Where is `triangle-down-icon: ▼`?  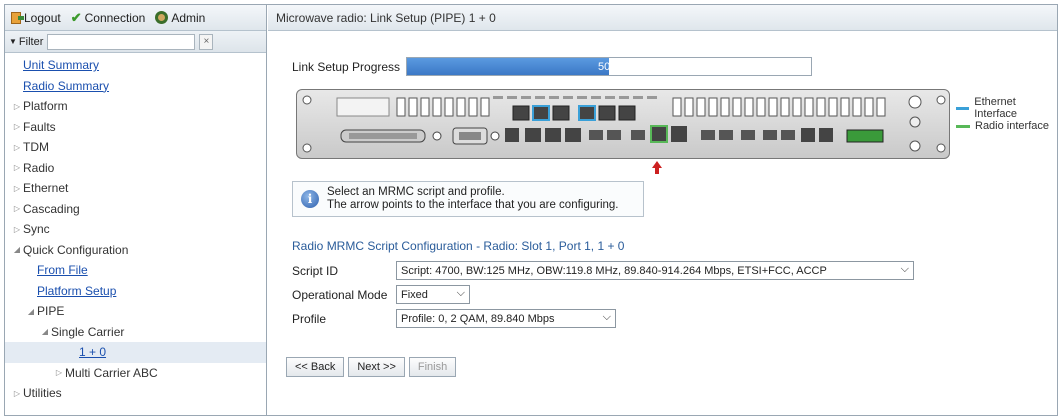 triangle-down-icon: ▼ is located at coordinates (13, 41).